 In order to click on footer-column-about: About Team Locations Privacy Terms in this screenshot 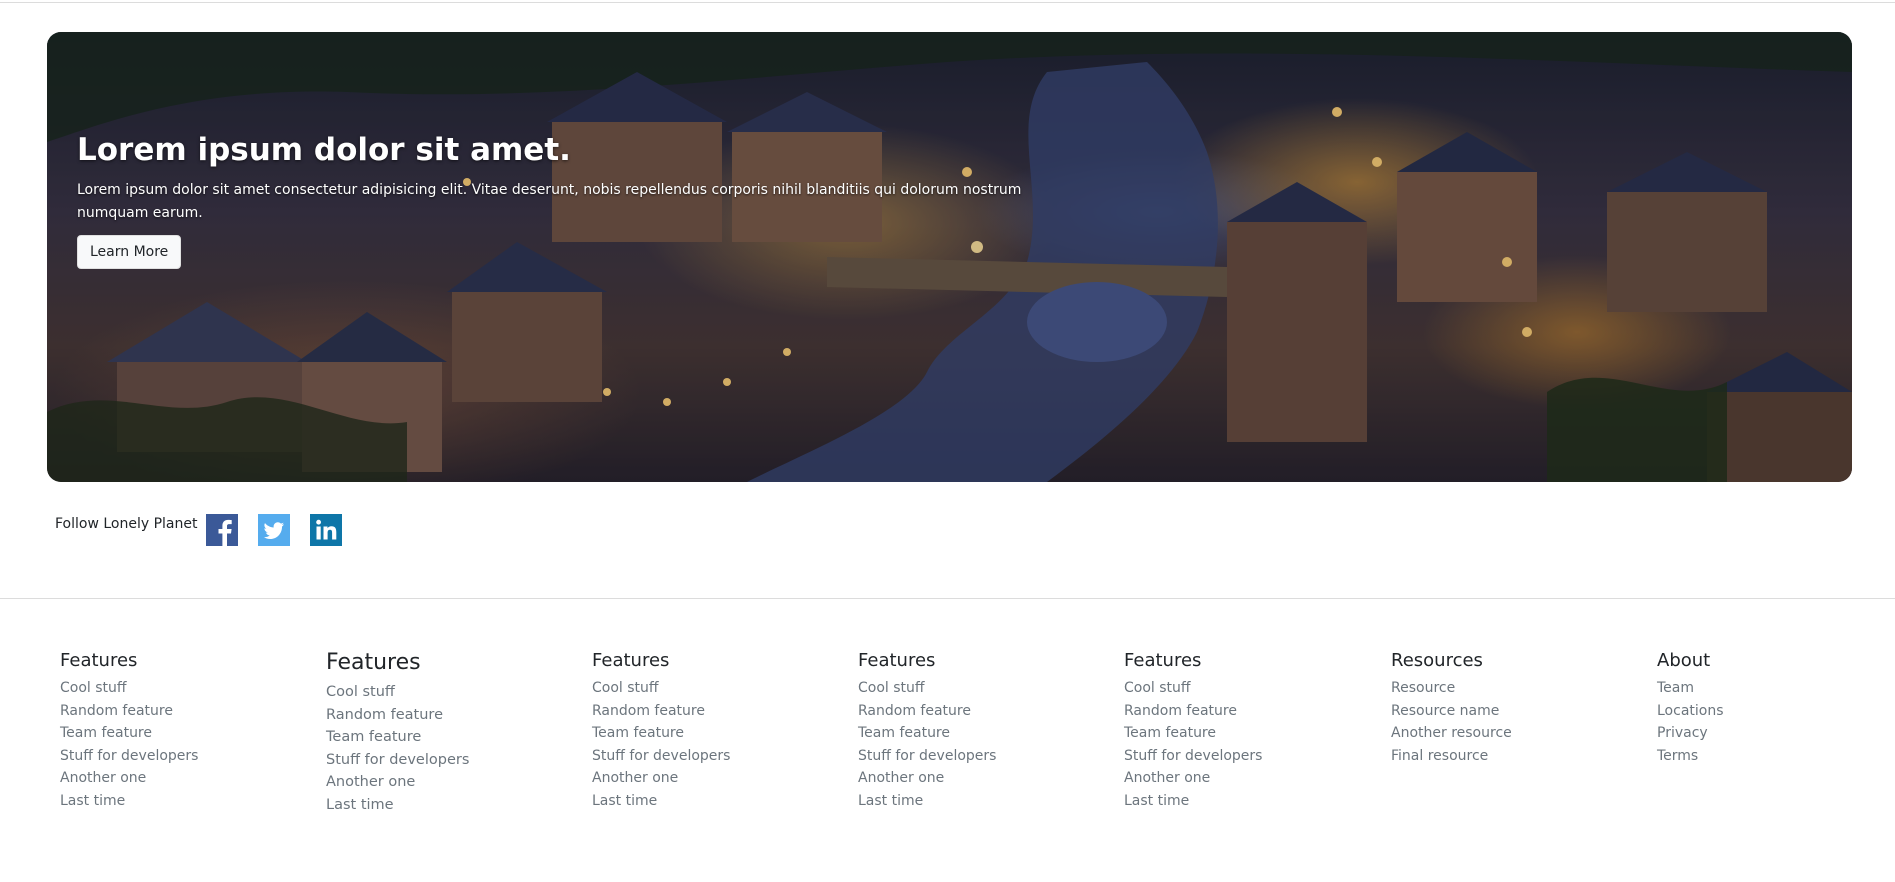, I will do `click(1690, 708)`.